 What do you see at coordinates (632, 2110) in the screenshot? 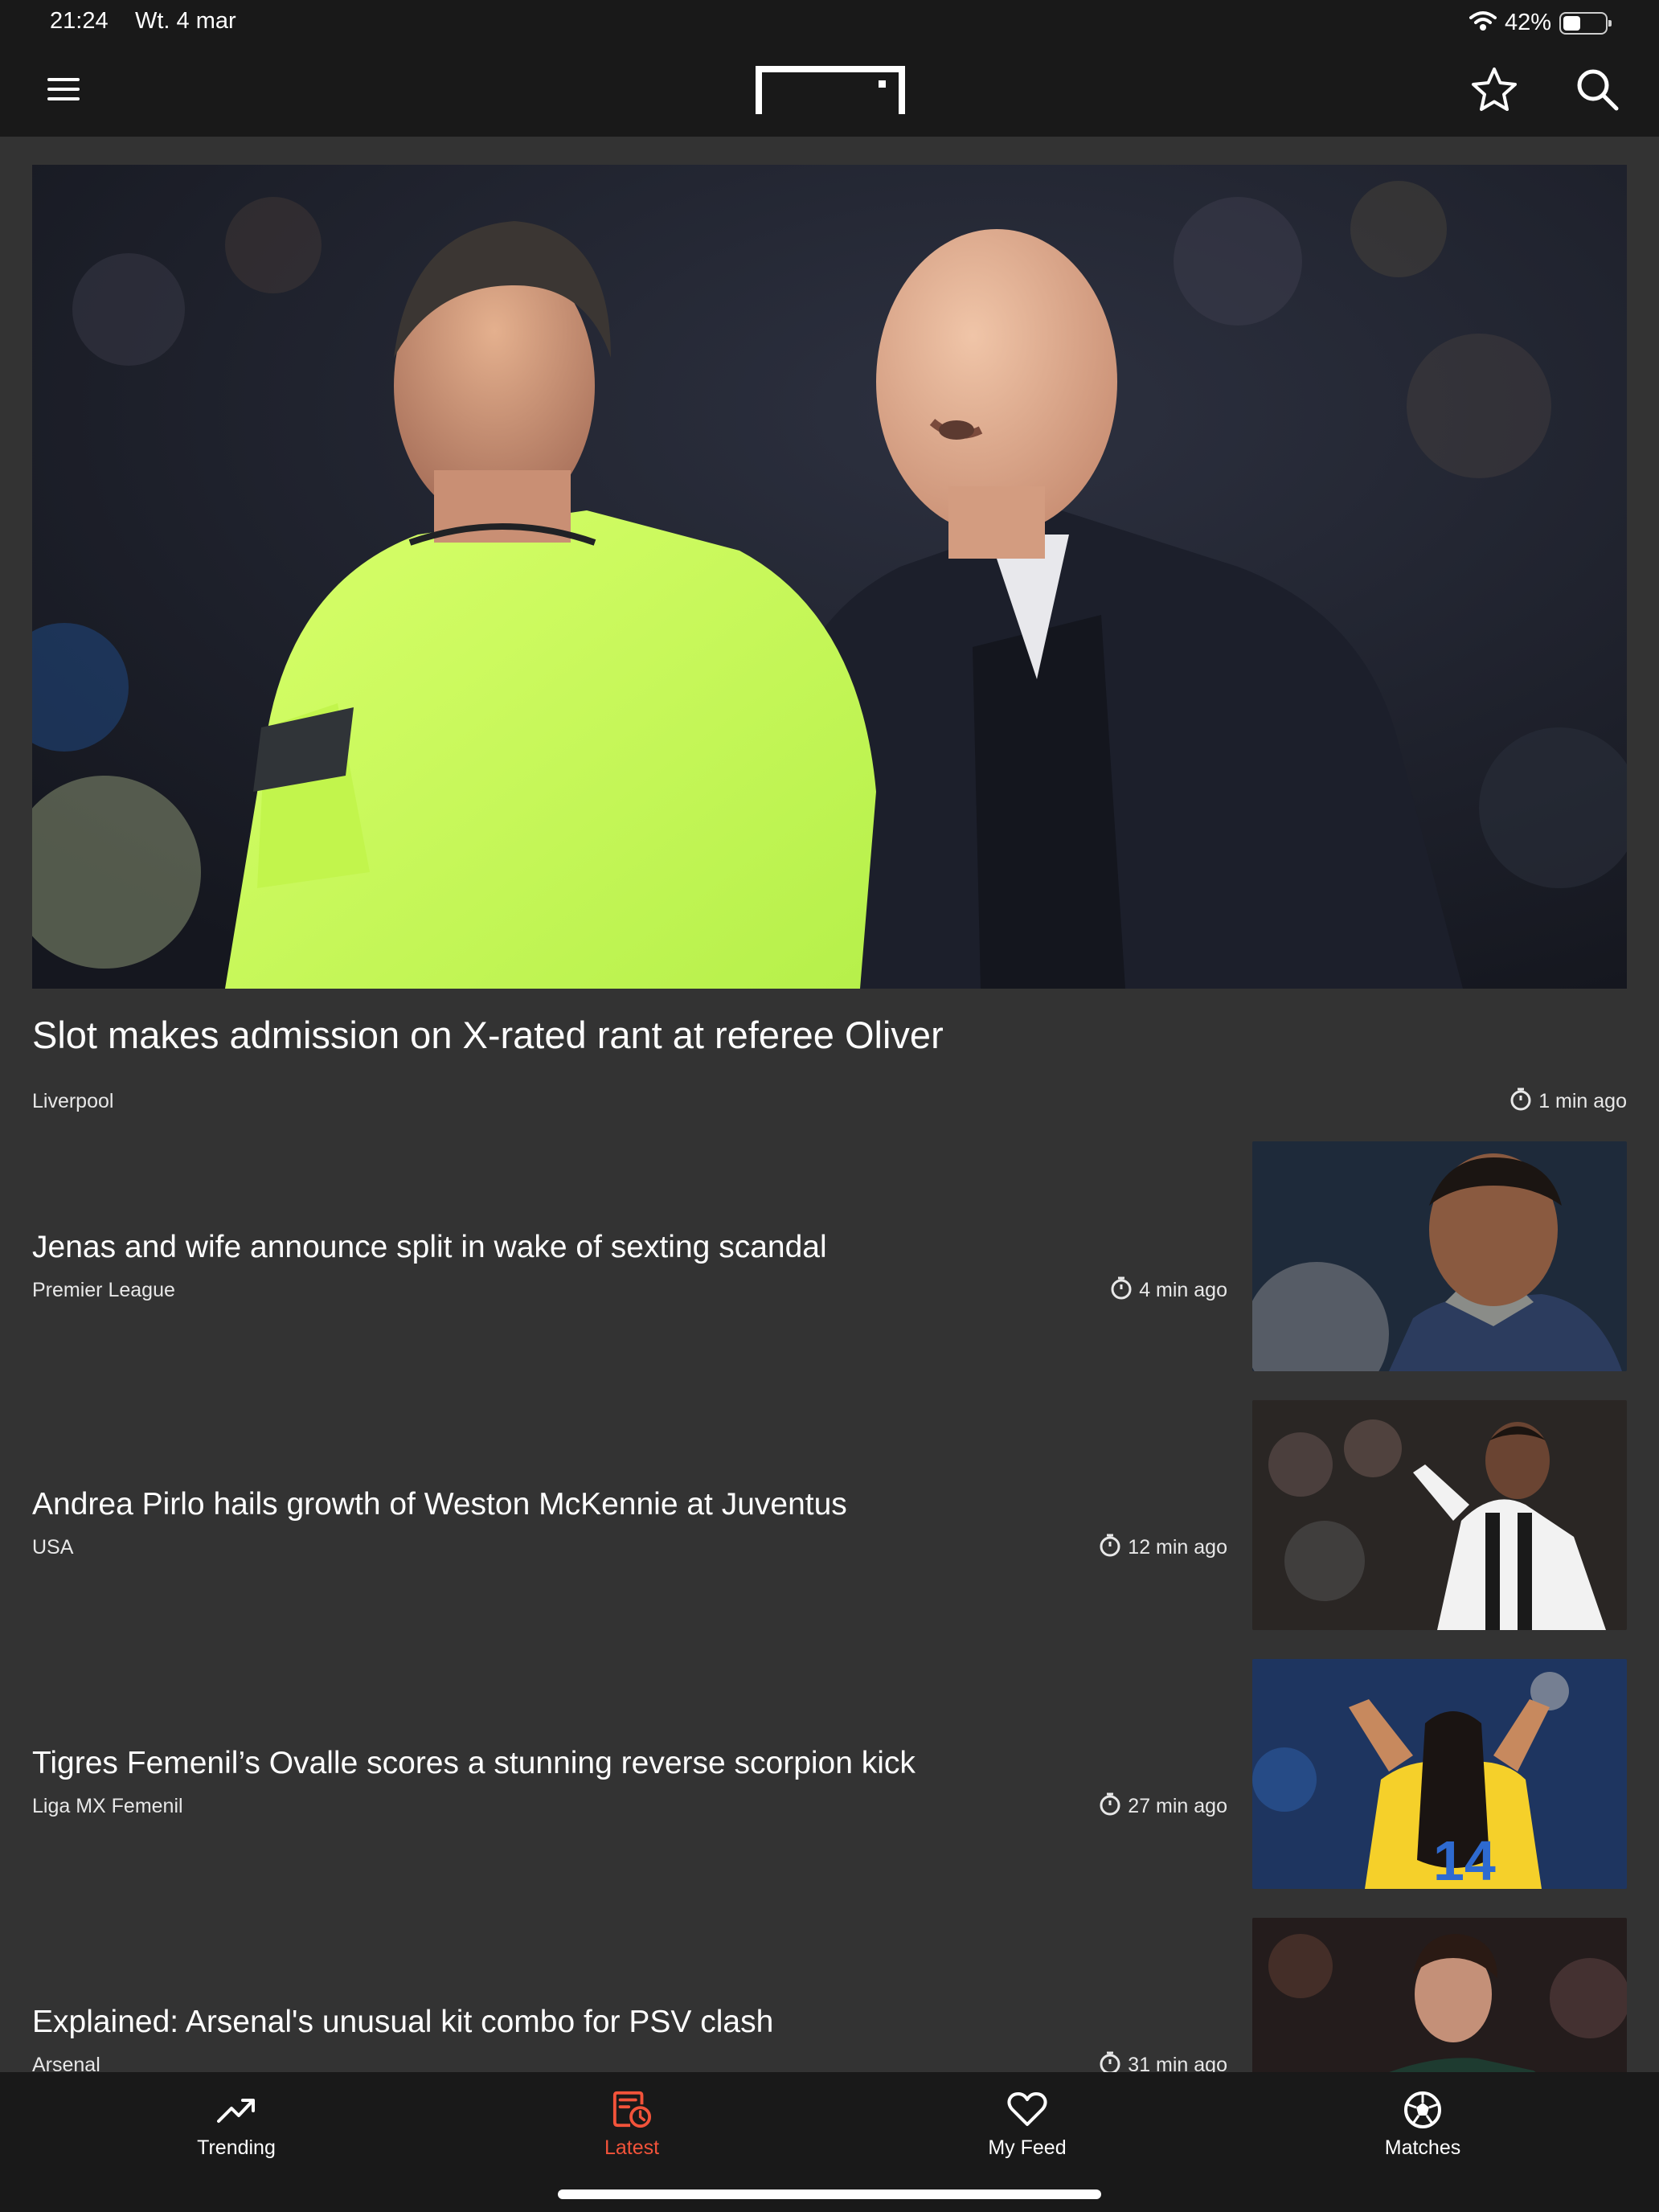
I see `latest-news-clock-icon` at bounding box center [632, 2110].